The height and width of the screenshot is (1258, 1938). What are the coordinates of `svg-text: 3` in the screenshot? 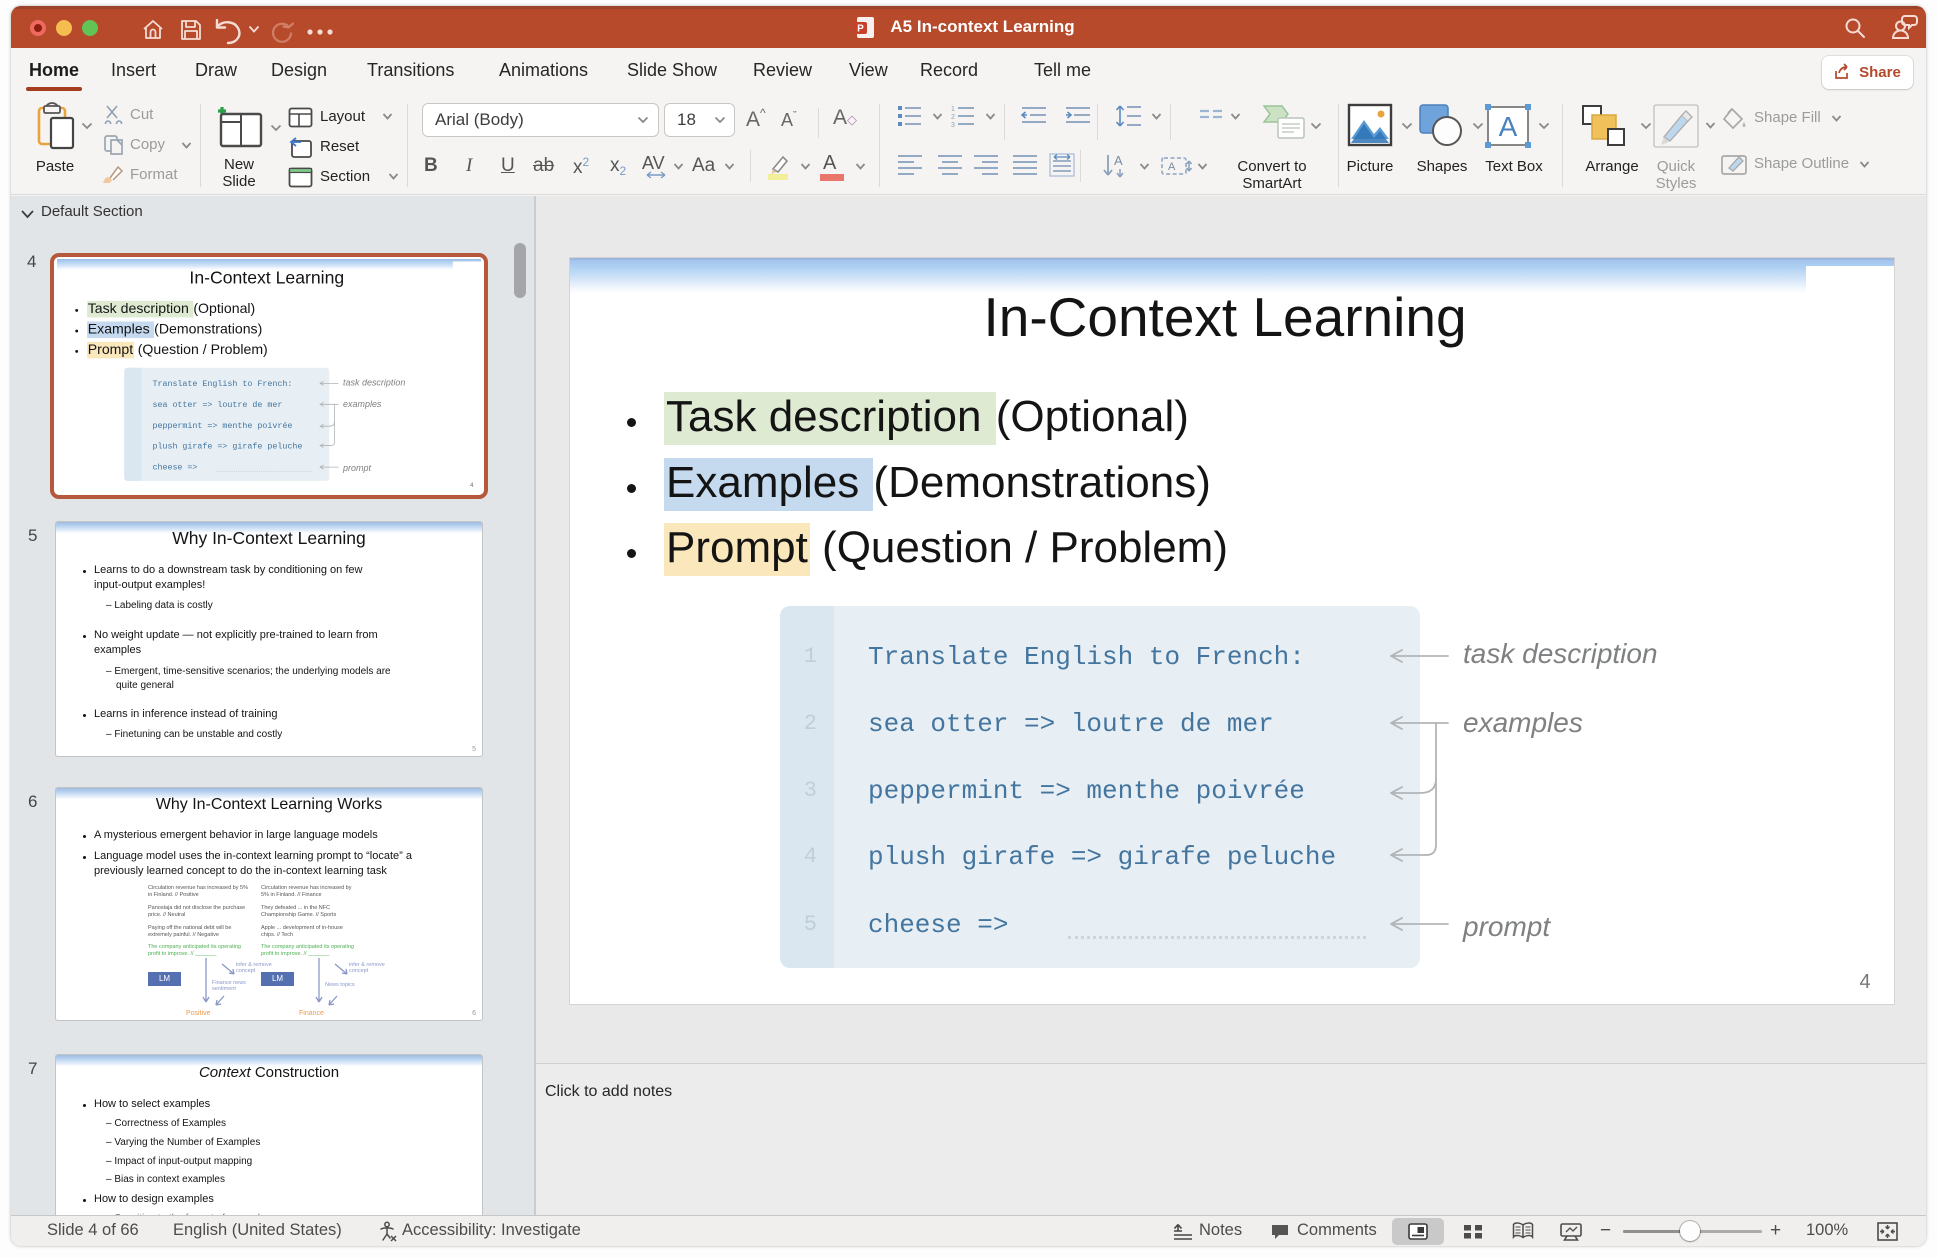 It's located at (953, 124).